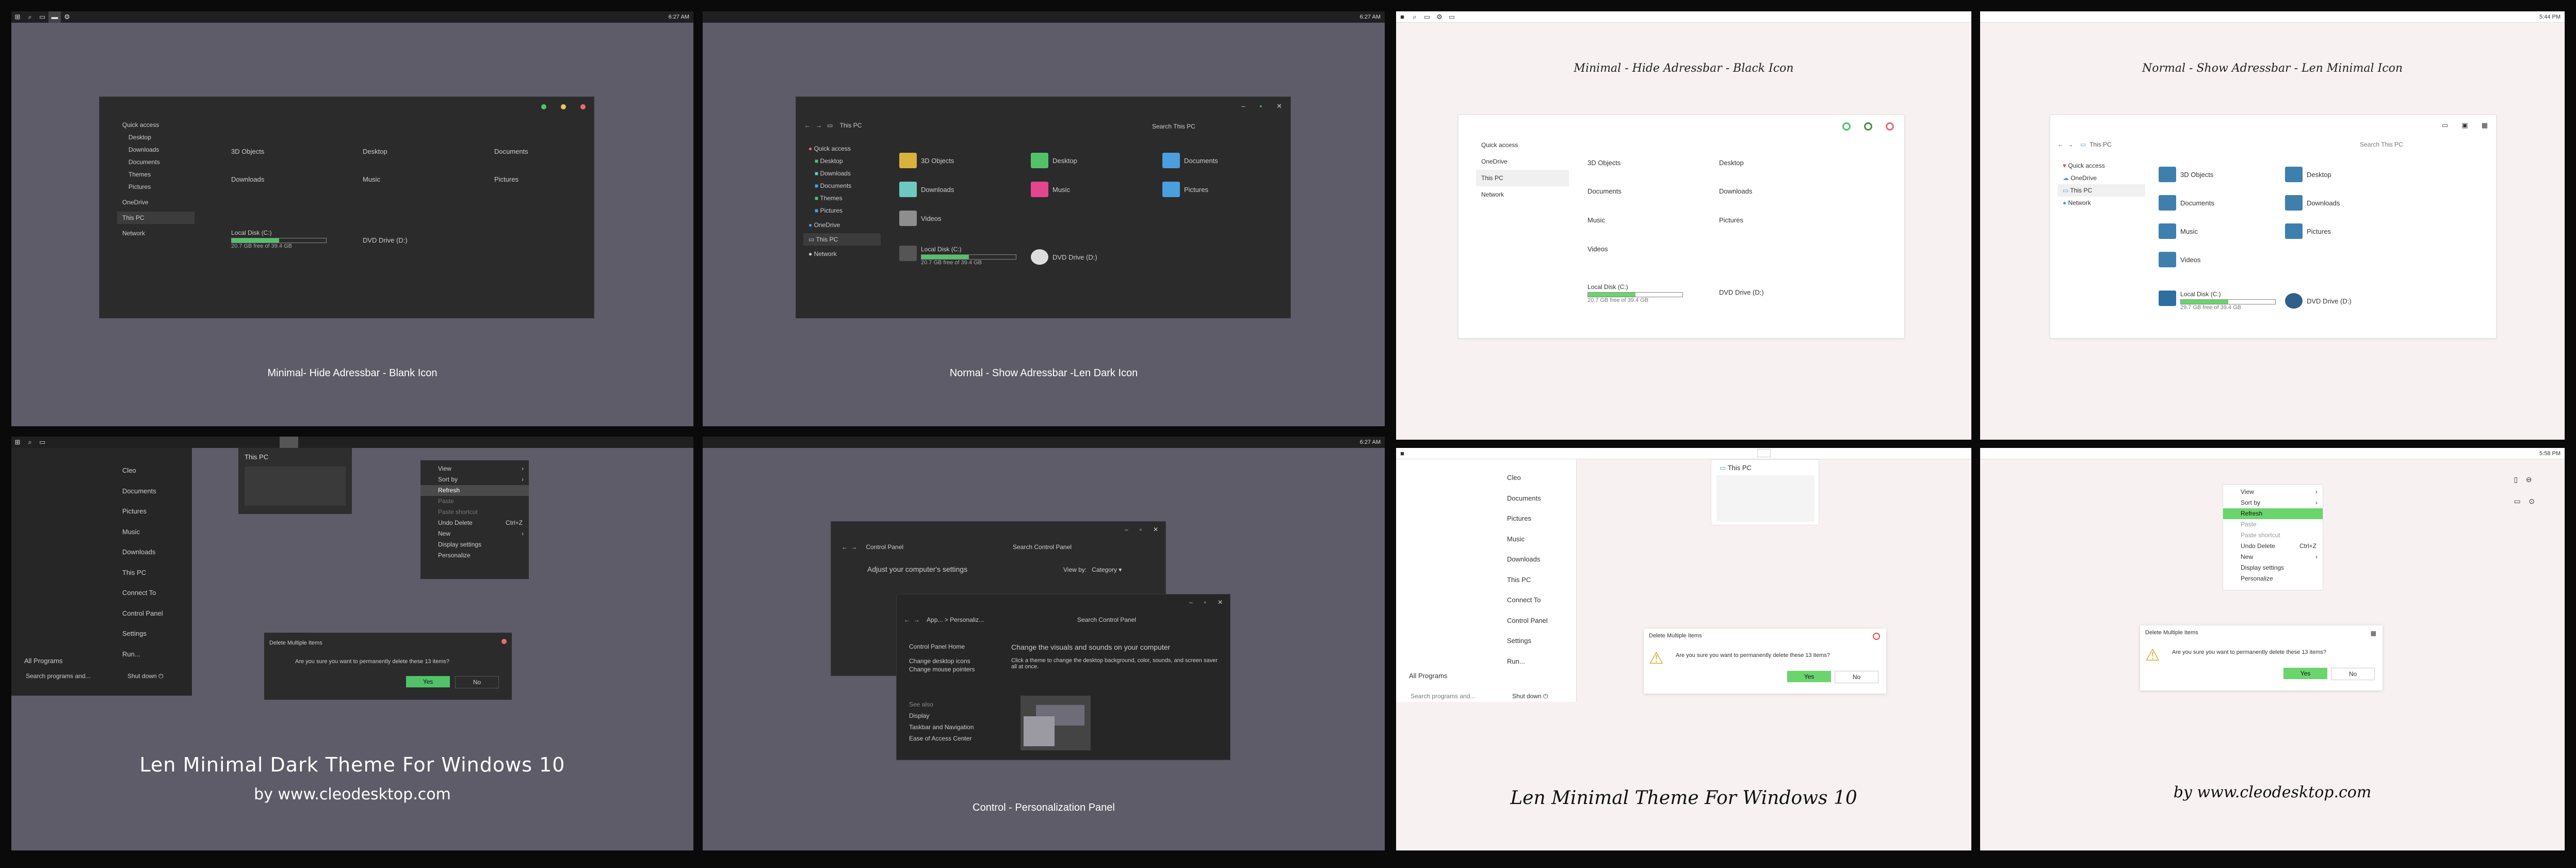 Image resolution: width=2576 pixels, height=868 pixels. I want to click on context-menu-item: New ›, so click(2273, 557).